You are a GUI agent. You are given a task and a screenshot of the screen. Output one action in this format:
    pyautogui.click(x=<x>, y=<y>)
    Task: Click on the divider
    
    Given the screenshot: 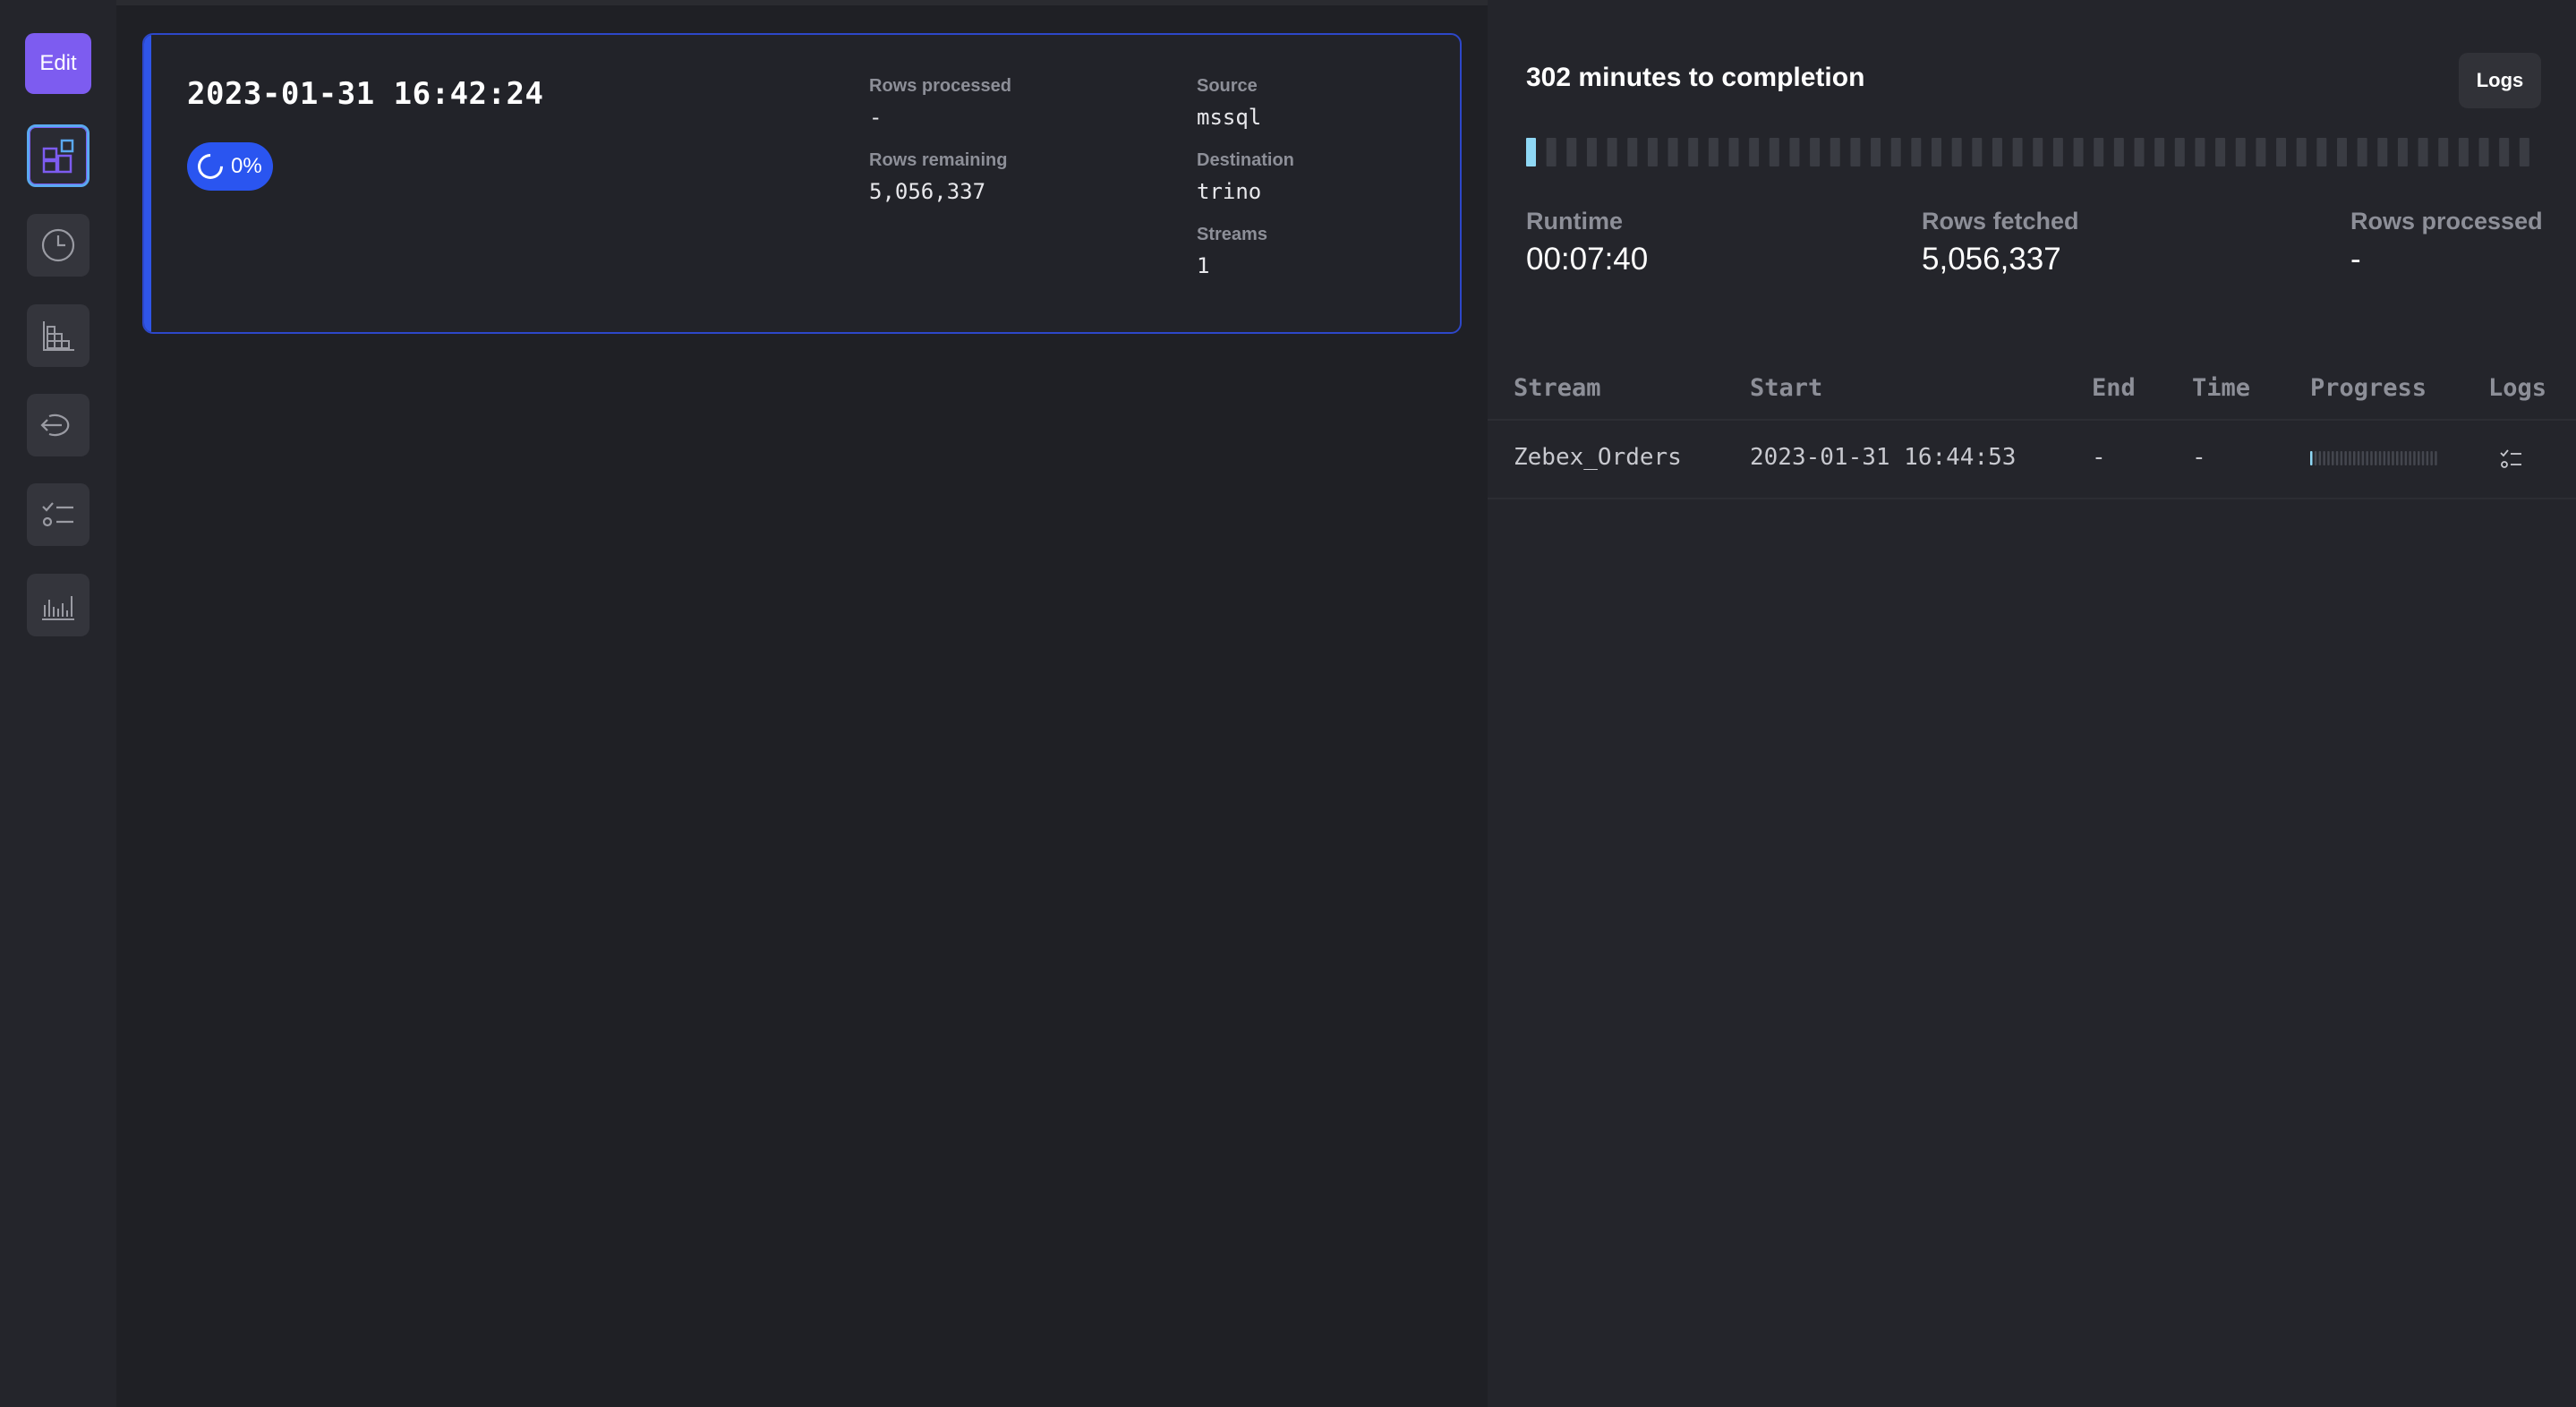 What is the action you would take?
    pyautogui.click(x=802, y=2)
    